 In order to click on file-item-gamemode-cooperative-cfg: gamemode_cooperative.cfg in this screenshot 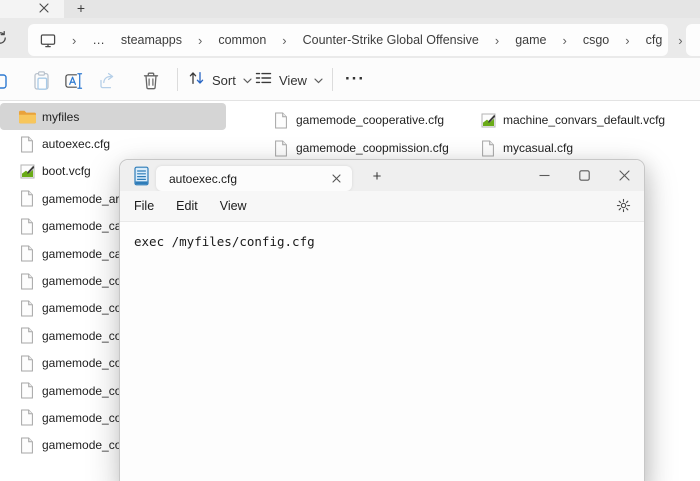, I will do `click(351, 120)`.